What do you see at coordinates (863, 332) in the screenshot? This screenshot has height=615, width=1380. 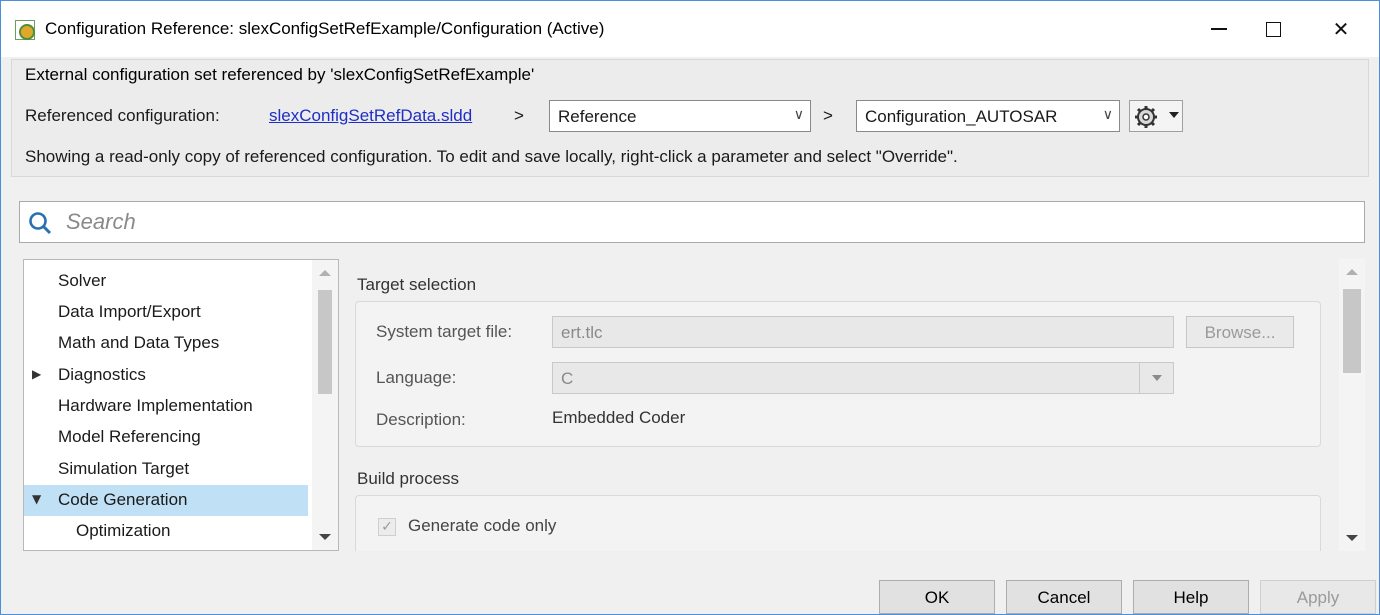 I see `system-target-file-field: ert.tlc` at bounding box center [863, 332].